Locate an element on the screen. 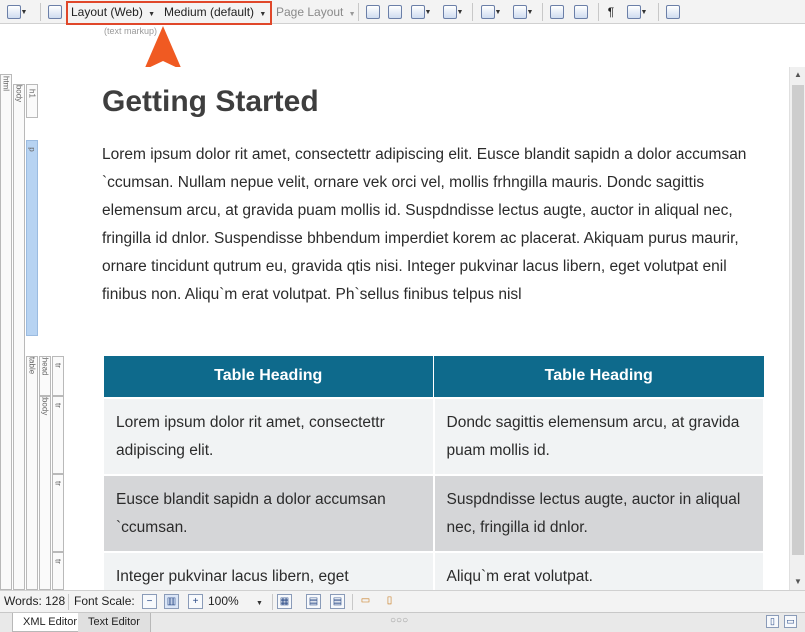 This screenshot has height=632, width=805. editor-tab-bar: XML Editor Text Editor ○○○ ▯ ▭ is located at coordinates (402, 622).